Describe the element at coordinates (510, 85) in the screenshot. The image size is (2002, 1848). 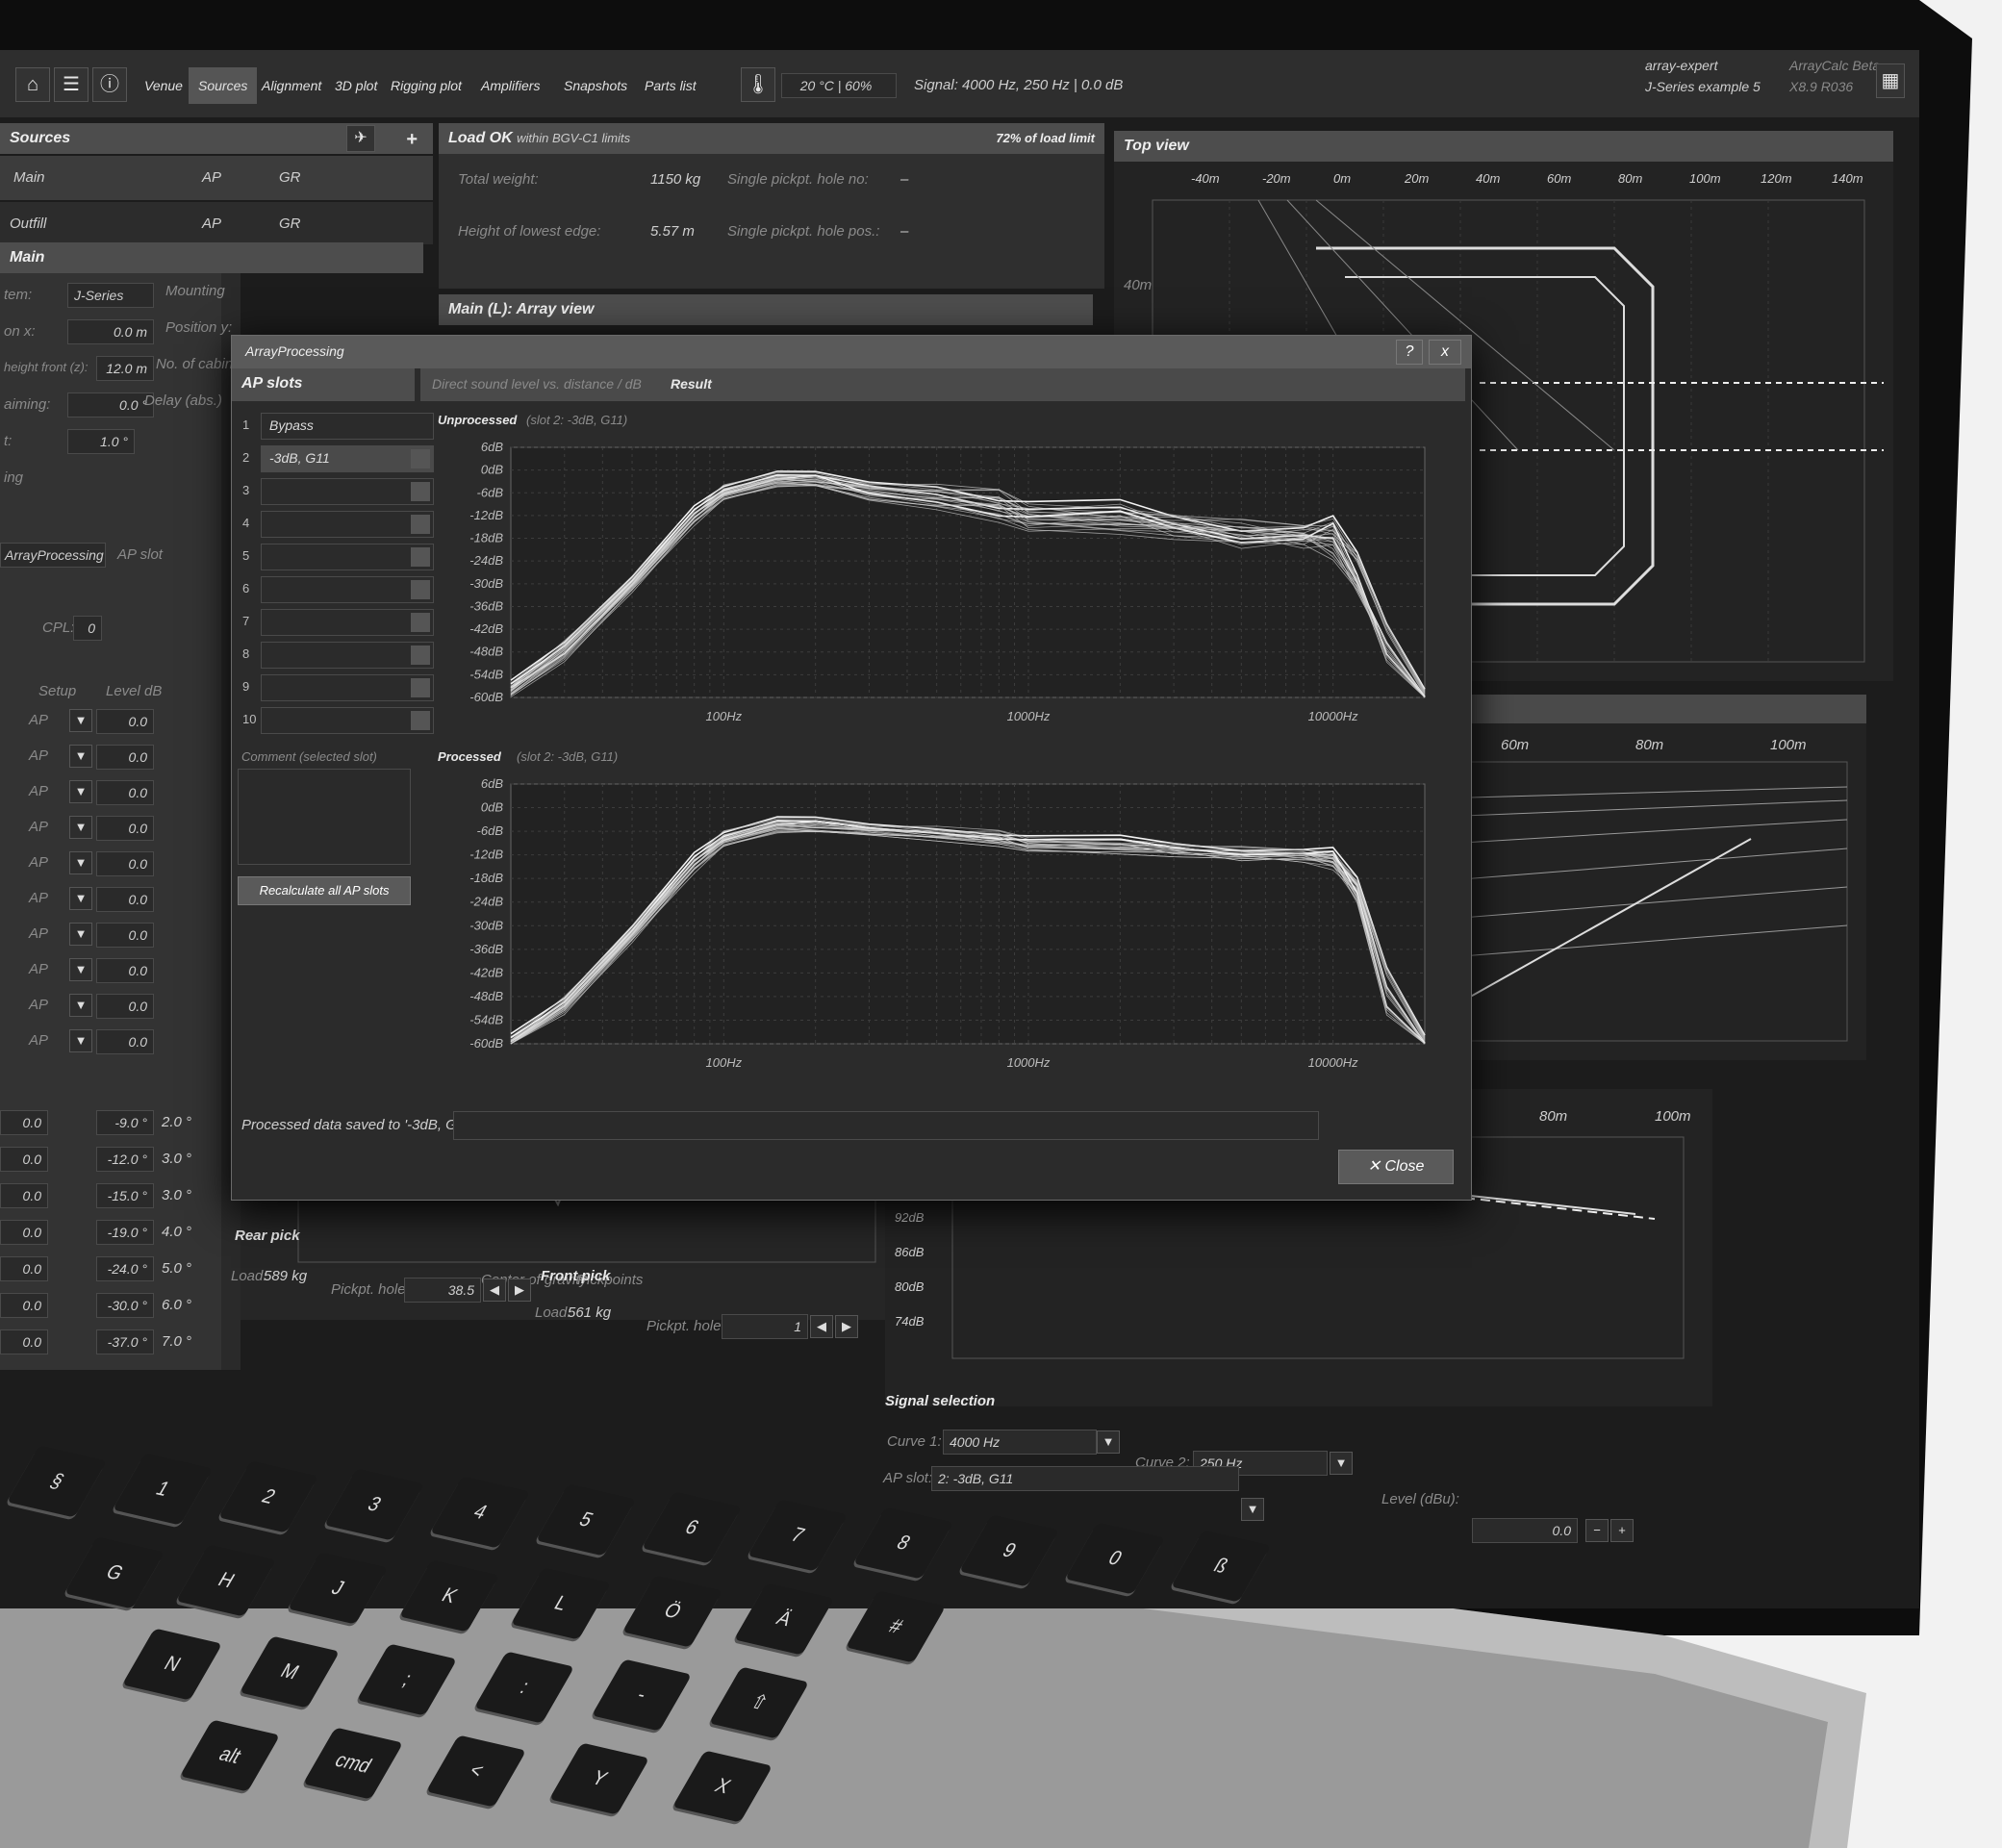
I see `tab-amplifiers: Amplifiers` at that location.